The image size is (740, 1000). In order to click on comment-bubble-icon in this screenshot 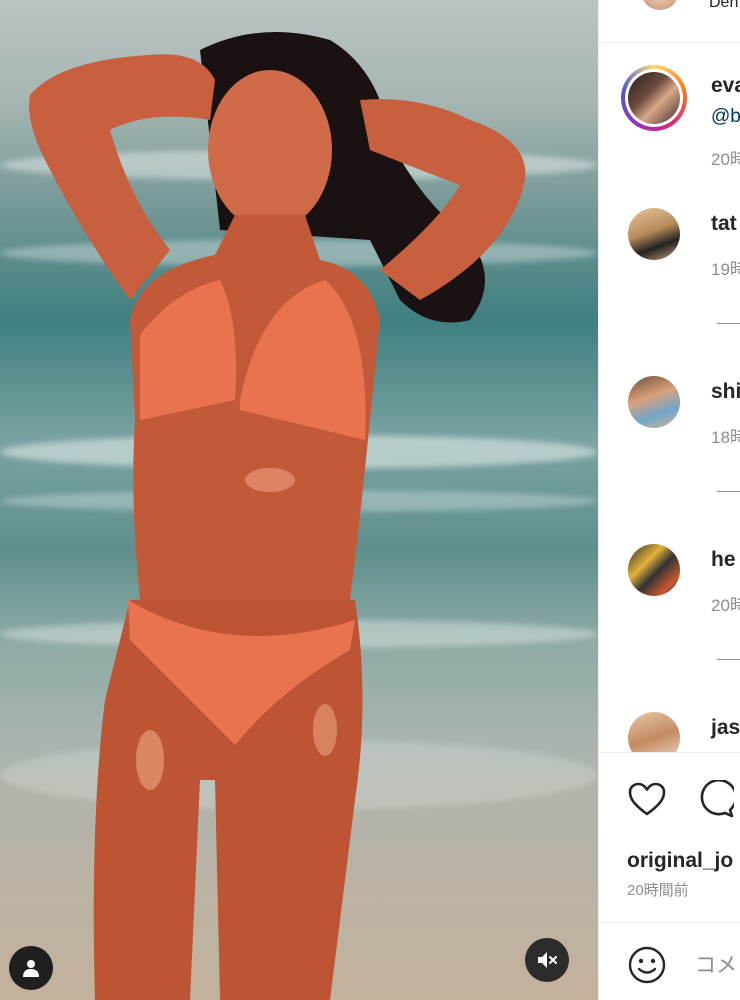, I will do `click(717, 799)`.